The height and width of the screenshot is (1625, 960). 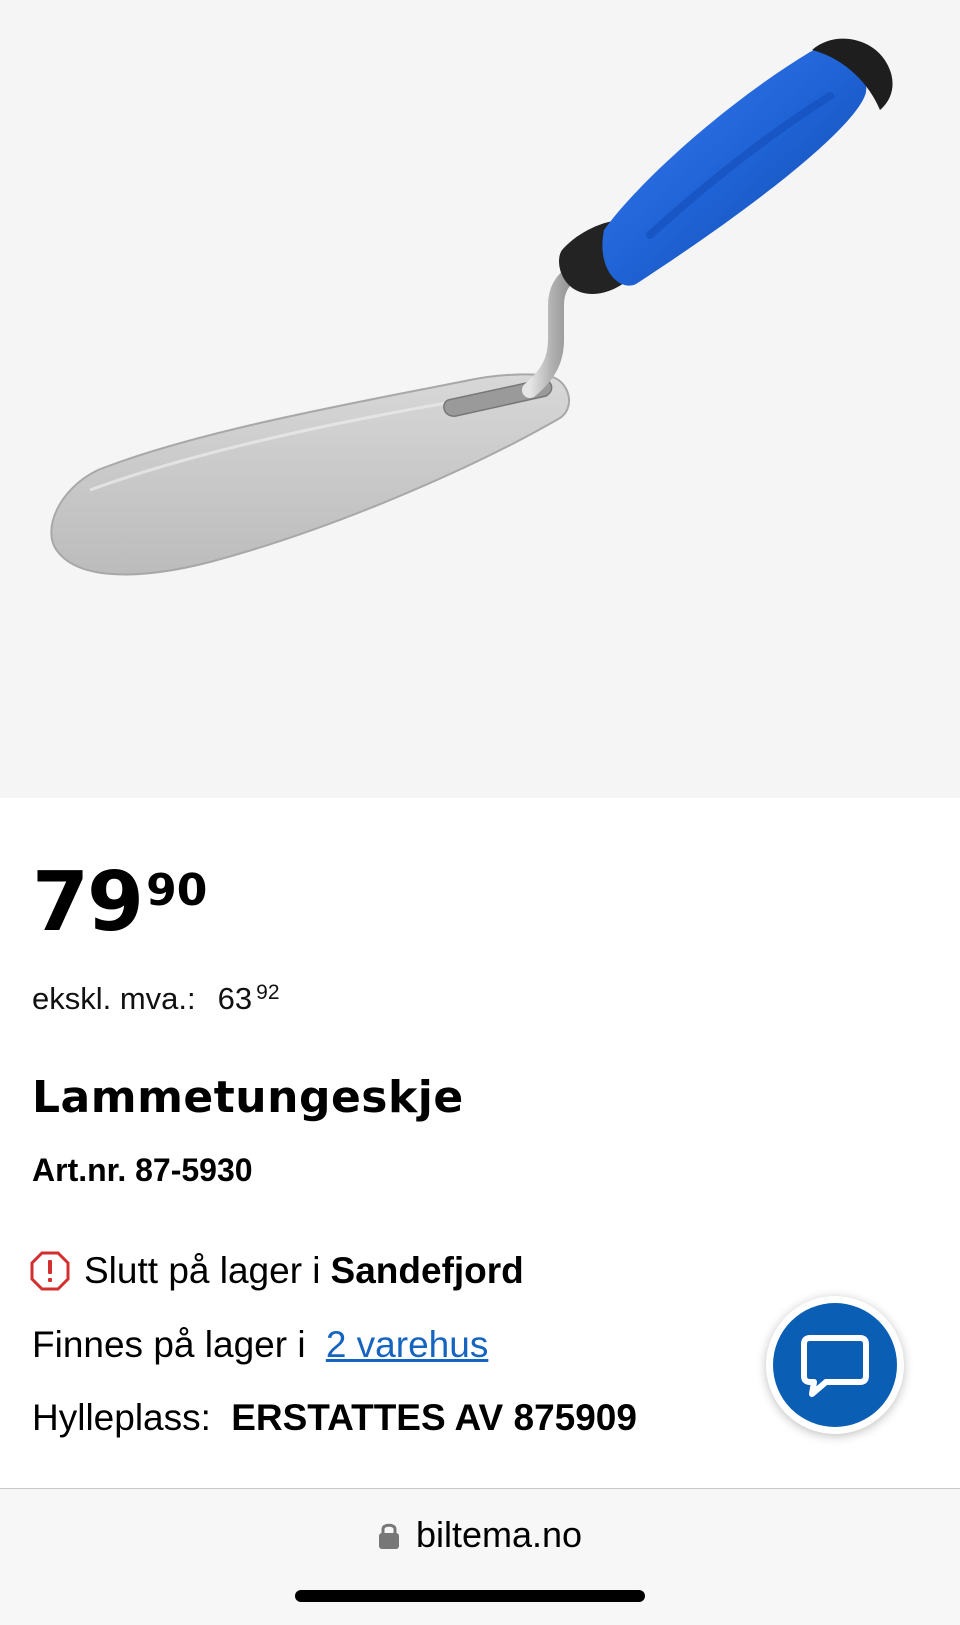 What do you see at coordinates (235, 998) in the screenshot?
I see `vat-main: 63` at bounding box center [235, 998].